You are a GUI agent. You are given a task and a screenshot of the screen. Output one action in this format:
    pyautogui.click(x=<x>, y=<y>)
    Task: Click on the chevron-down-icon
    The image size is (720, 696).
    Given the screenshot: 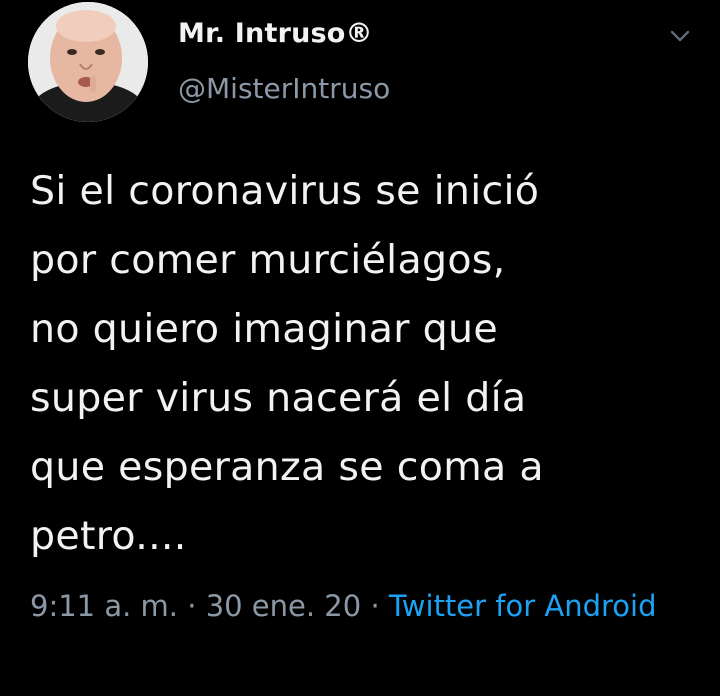 What is the action you would take?
    pyautogui.click(x=680, y=36)
    